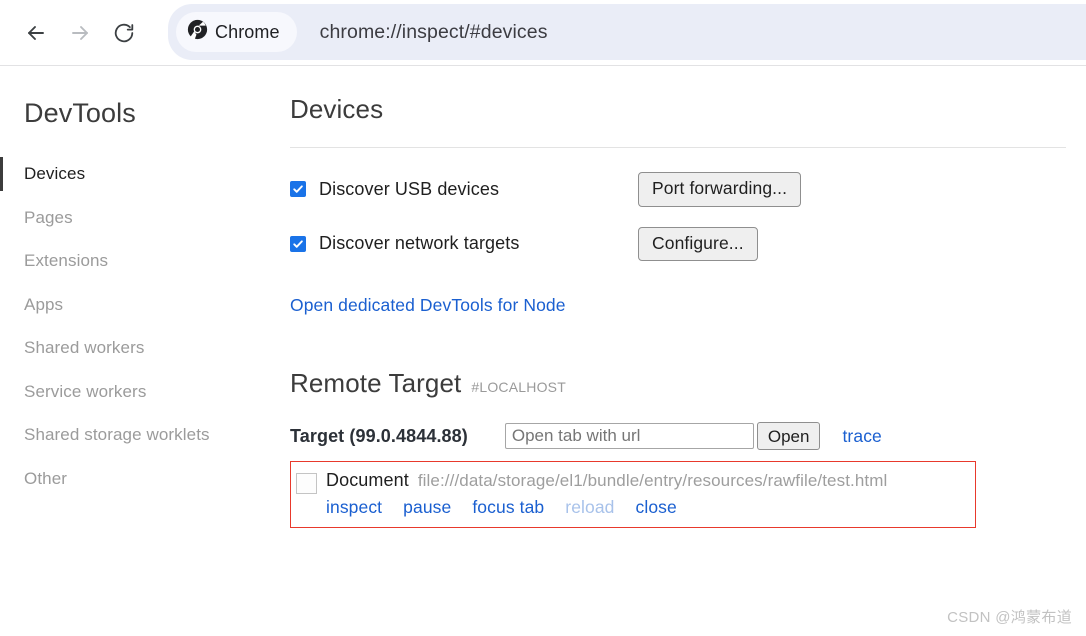  Describe the element at coordinates (590, 507) in the screenshot. I see `reload-link: reload` at that location.